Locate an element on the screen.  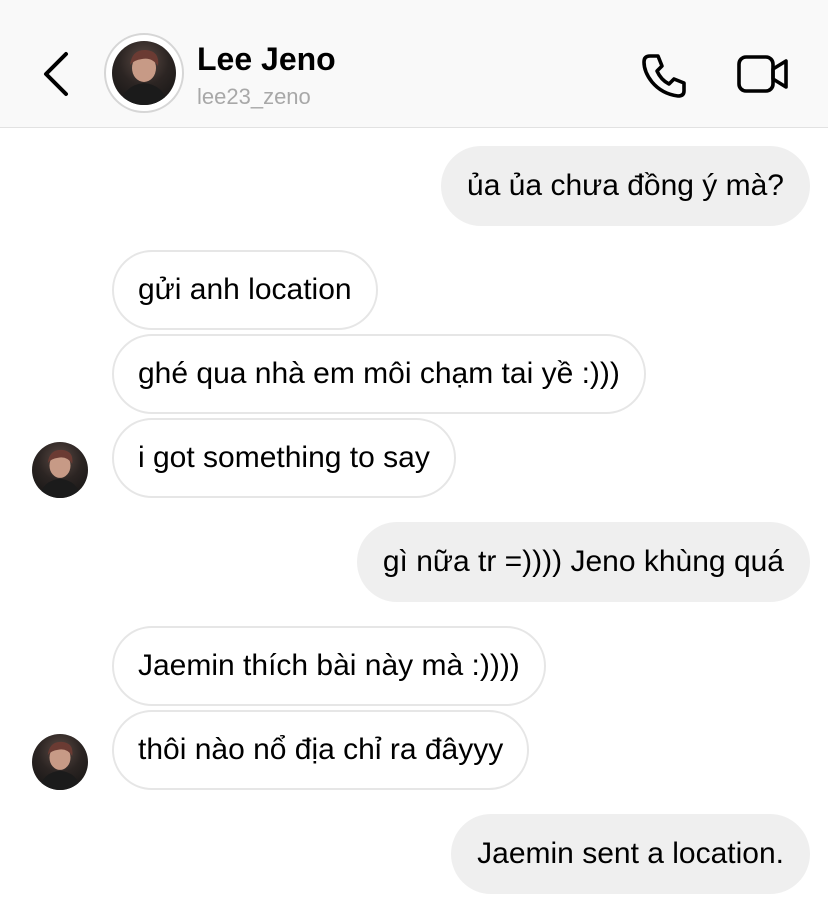
incoming-message: Jaemin thích bài này mà :)))) is located at coordinates (329, 666).